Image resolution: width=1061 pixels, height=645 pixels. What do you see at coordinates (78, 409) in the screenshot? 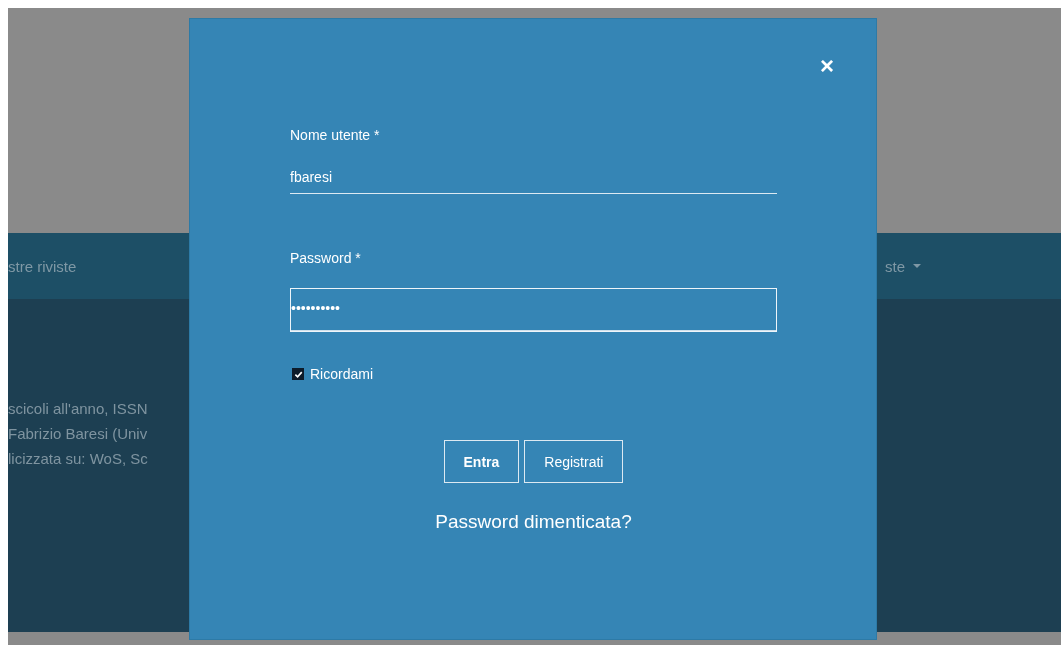
I see `description-text: scicoli all'anno, ISSN` at bounding box center [78, 409].